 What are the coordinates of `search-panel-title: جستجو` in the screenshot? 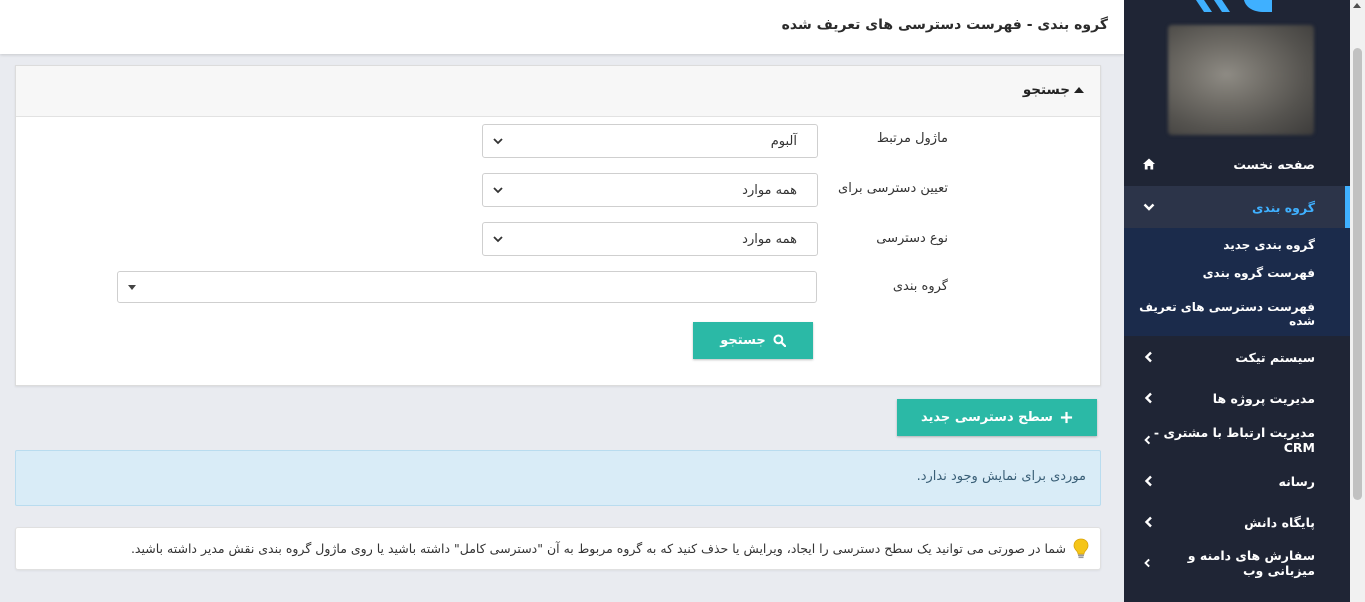 It's located at (1046, 90).